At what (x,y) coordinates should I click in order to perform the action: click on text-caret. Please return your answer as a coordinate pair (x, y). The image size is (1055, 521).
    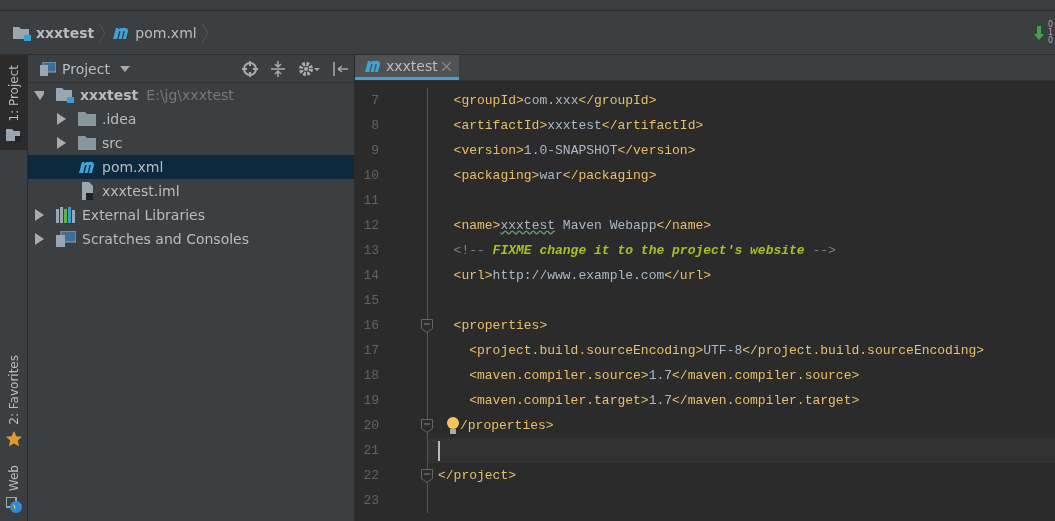
    Looking at the image, I should click on (439, 450).